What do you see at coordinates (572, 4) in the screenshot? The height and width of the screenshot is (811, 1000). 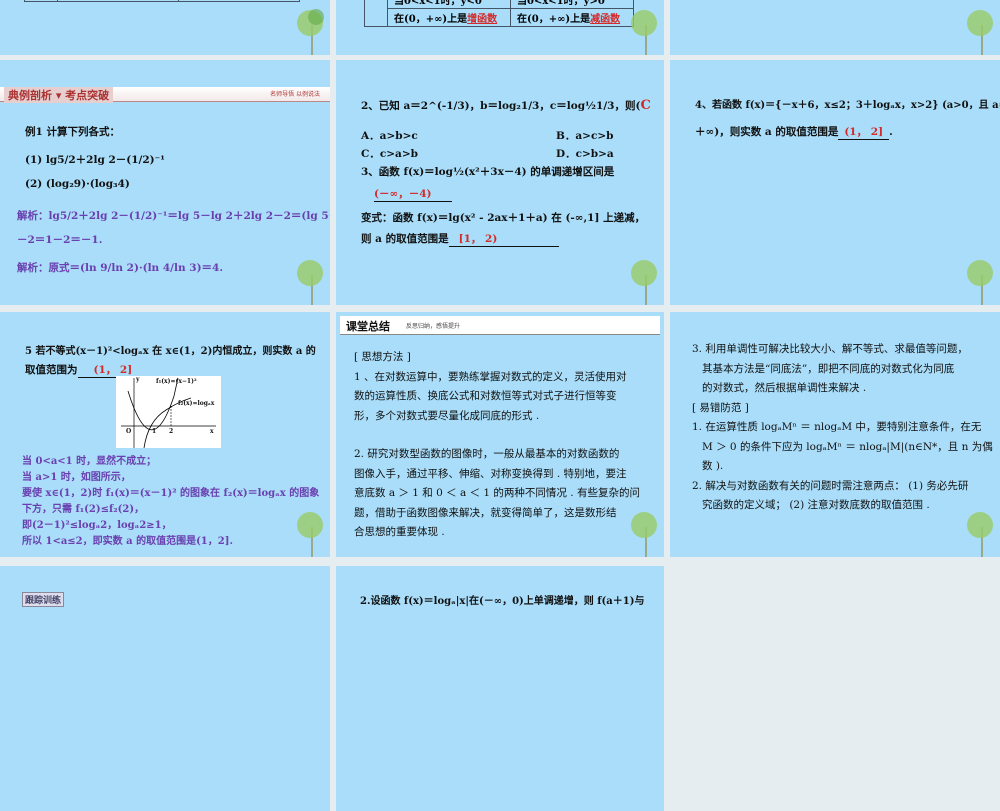 I see `cell: 当0<x<1时，y>0` at bounding box center [572, 4].